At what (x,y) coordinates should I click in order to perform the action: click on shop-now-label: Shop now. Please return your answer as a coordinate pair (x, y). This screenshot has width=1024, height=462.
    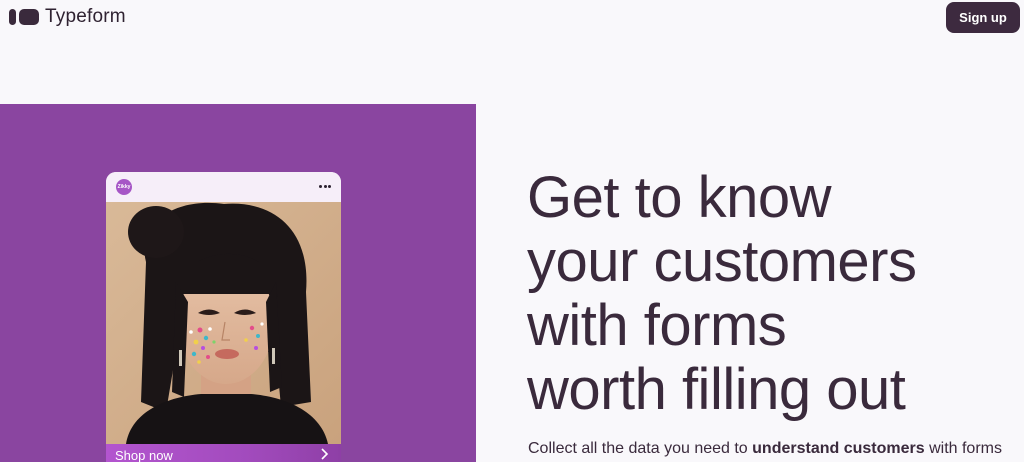
    Looking at the image, I should click on (144, 454).